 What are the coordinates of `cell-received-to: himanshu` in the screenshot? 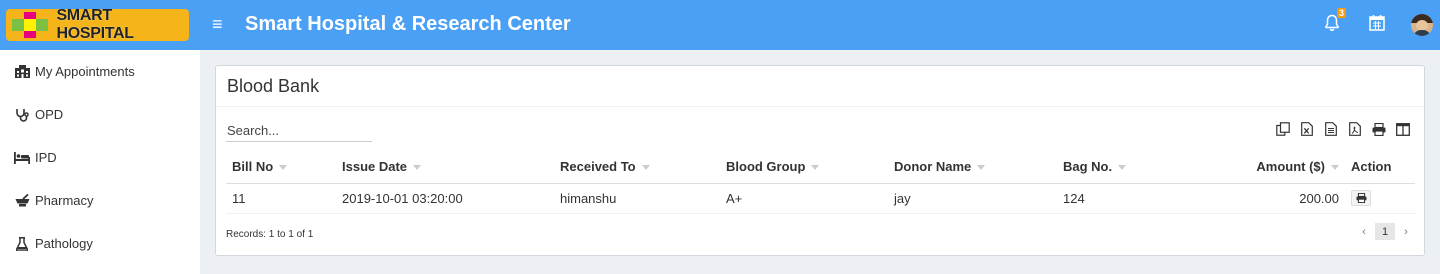 It's located at (637, 198).